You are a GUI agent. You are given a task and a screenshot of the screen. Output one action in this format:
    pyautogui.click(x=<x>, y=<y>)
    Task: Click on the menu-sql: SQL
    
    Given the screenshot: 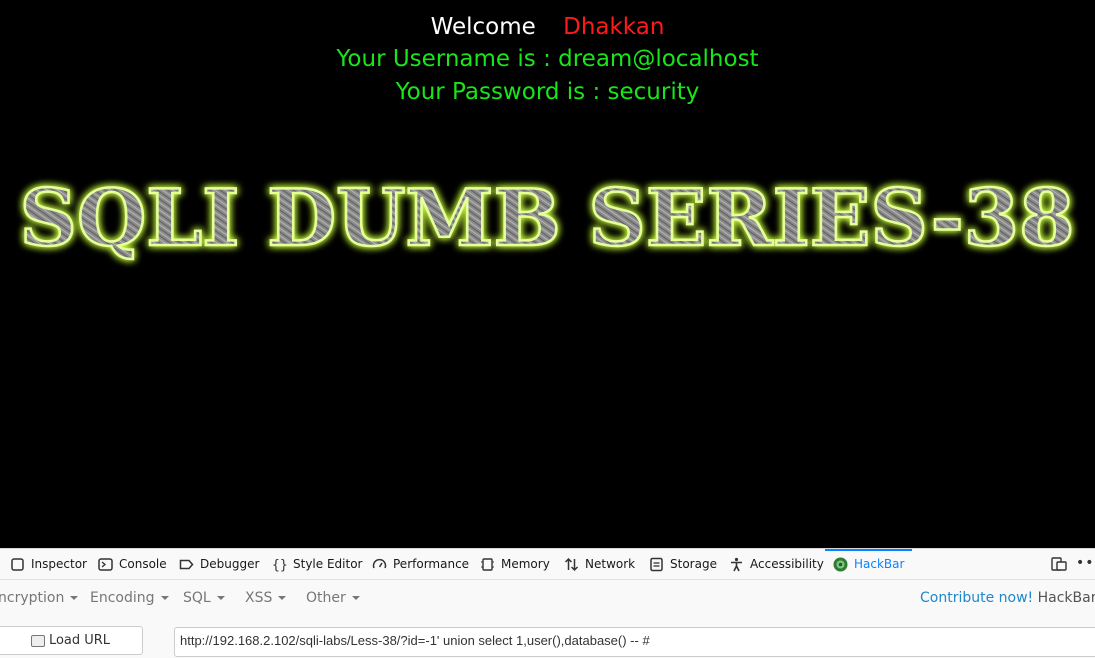 What is the action you would take?
    pyautogui.click(x=204, y=598)
    